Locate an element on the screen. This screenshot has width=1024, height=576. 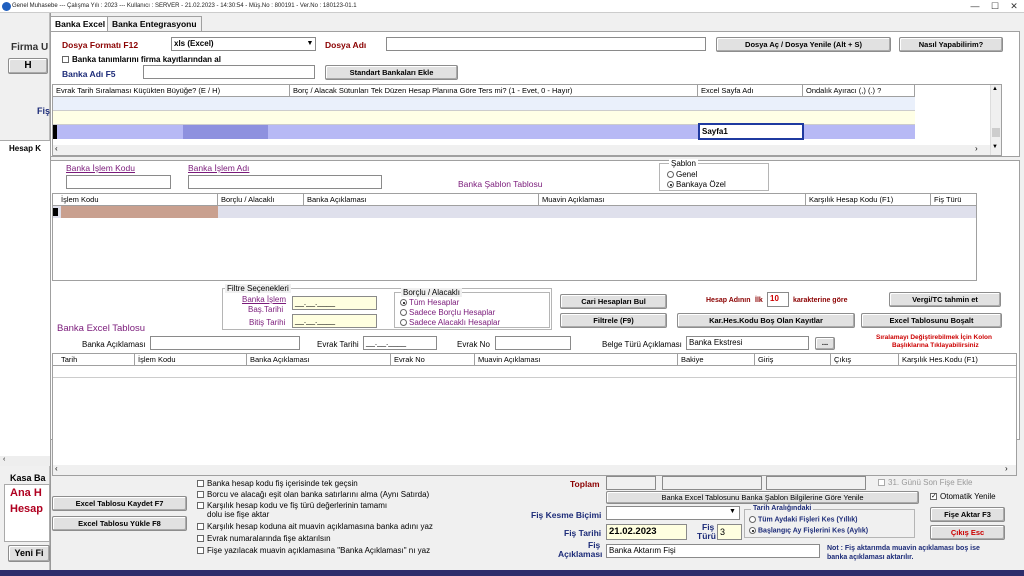
sablon-col-muavin: Muavin Açıklaması is located at coordinates (672, 200).